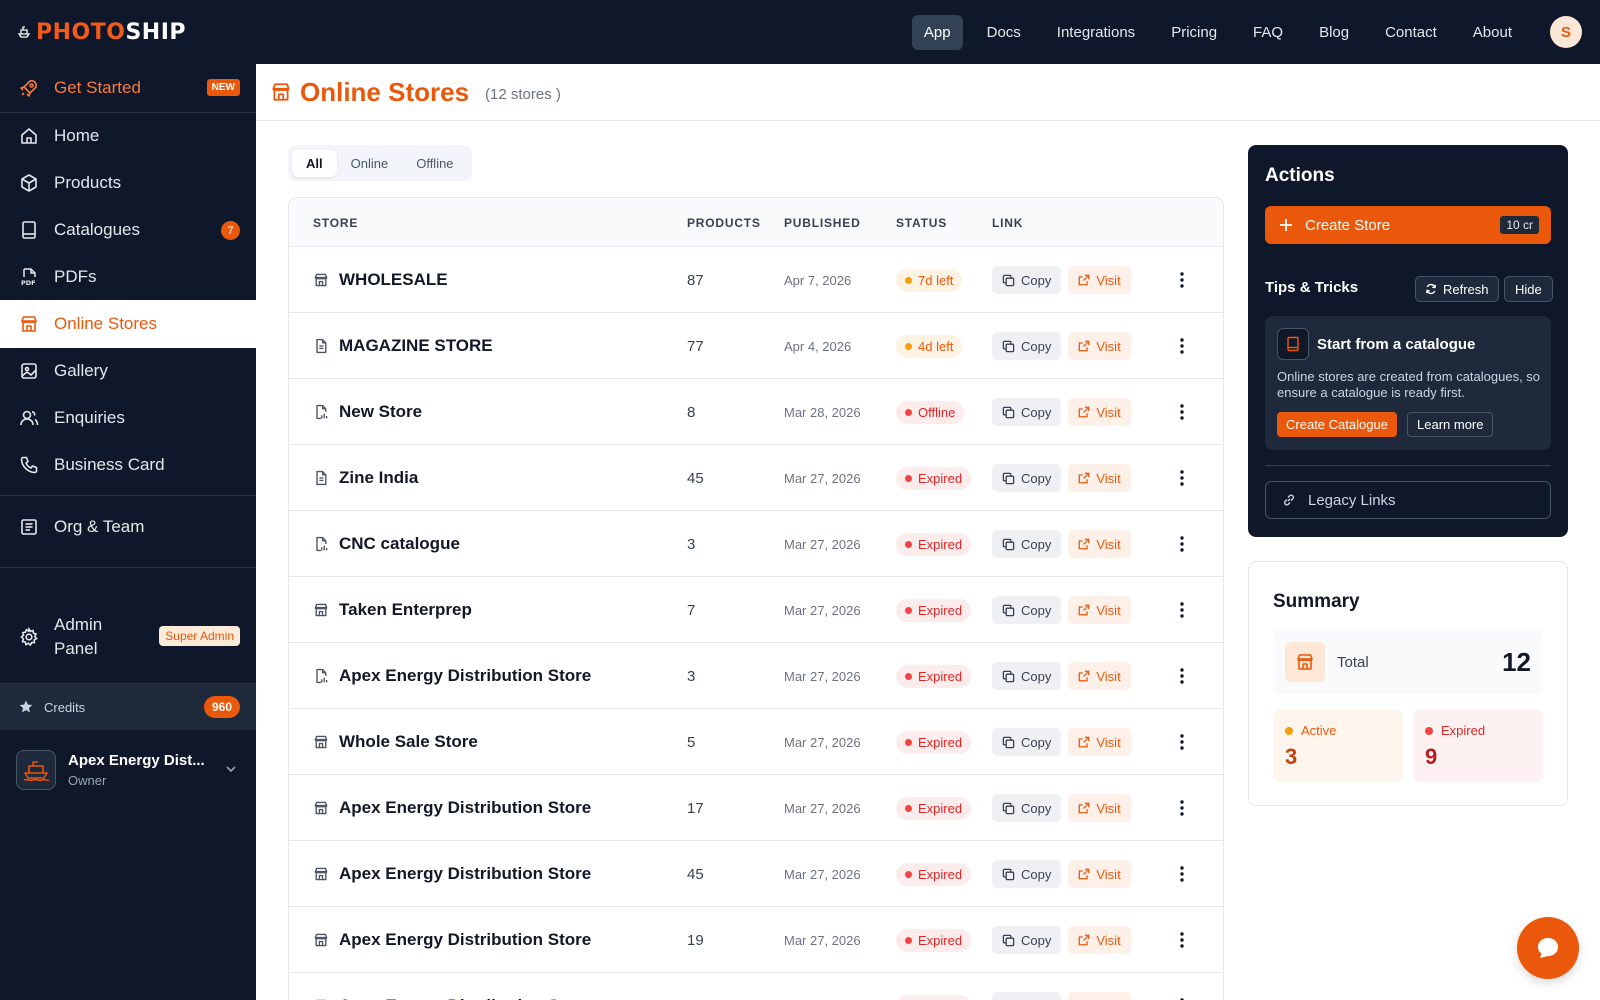  Describe the element at coordinates (1334, 32) in the screenshot. I see `nav-blog: Blog` at that location.